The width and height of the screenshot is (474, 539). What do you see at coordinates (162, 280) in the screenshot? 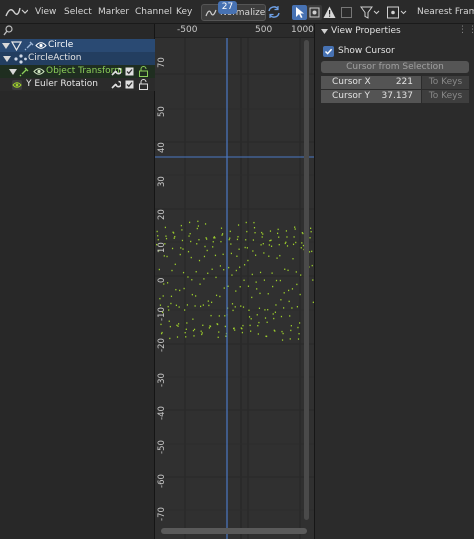
I see `y-axis-label: 0` at bounding box center [162, 280].